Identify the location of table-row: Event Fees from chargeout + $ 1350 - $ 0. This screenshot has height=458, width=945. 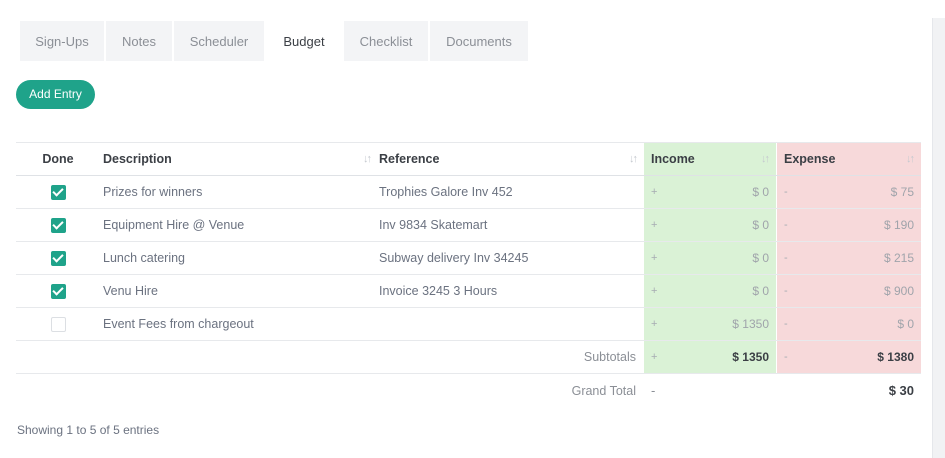
(468, 324).